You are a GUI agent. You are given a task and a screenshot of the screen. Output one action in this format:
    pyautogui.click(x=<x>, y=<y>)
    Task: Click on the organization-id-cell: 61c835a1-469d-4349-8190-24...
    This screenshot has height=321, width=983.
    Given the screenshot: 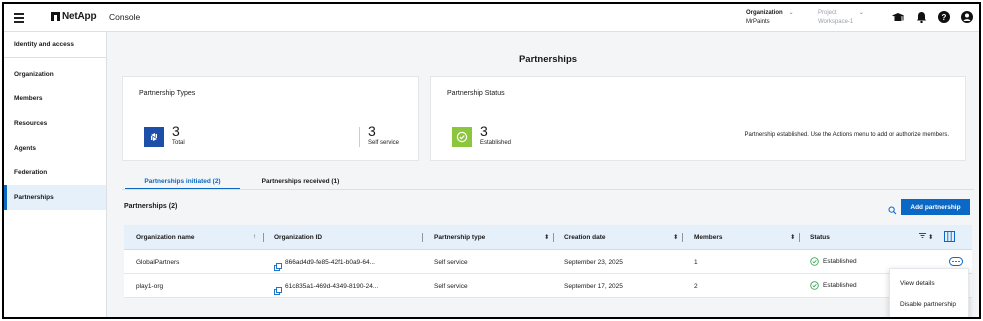 What is the action you would take?
    pyautogui.click(x=332, y=286)
    